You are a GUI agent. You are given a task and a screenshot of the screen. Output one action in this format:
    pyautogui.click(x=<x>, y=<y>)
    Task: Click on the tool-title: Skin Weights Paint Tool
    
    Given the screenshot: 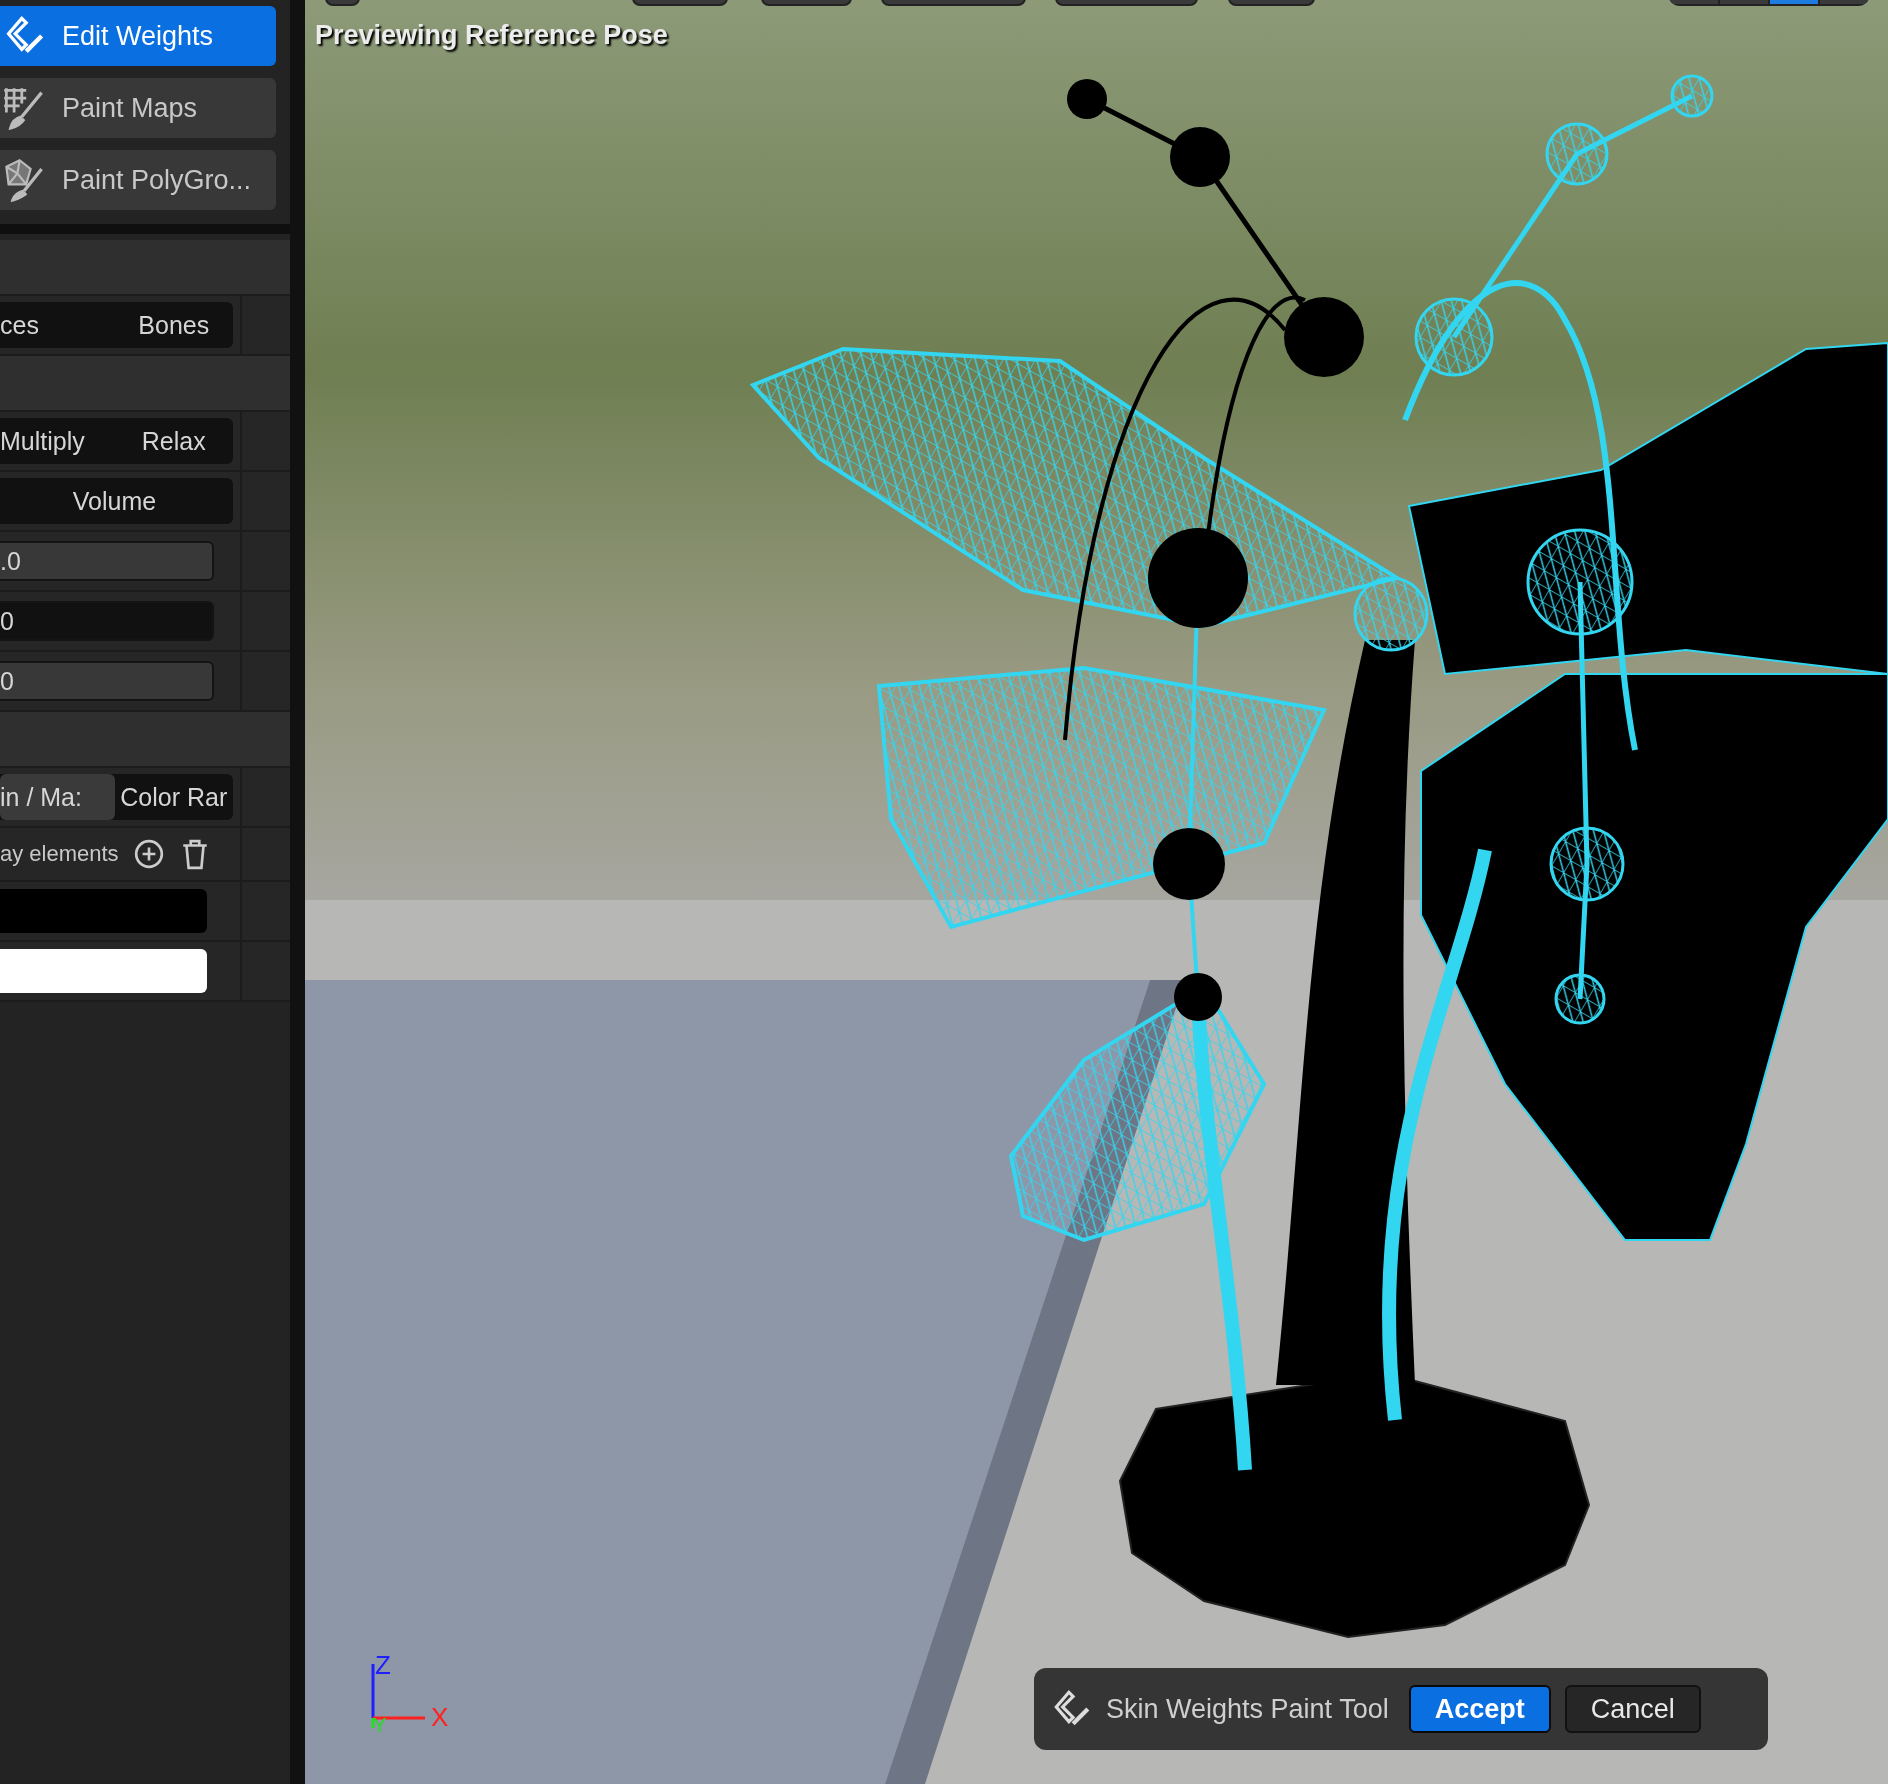 What is the action you would take?
    pyautogui.click(x=1247, y=1709)
    